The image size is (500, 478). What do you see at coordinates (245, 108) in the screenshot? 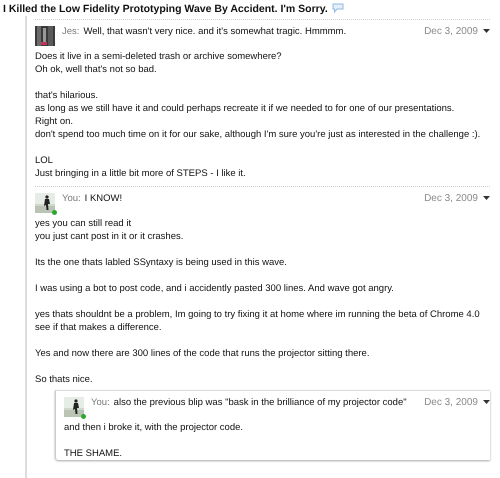
I see `message-line: as long as we still have it and could perhaps recreate it if we needed to for one of our presentations.` at bounding box center [245, 108].